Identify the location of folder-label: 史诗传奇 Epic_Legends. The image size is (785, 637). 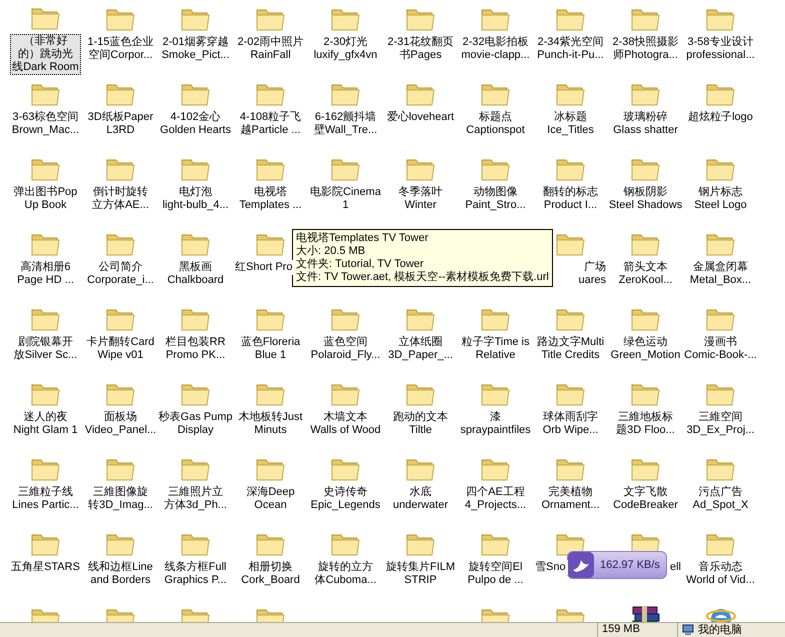
(345, 499).